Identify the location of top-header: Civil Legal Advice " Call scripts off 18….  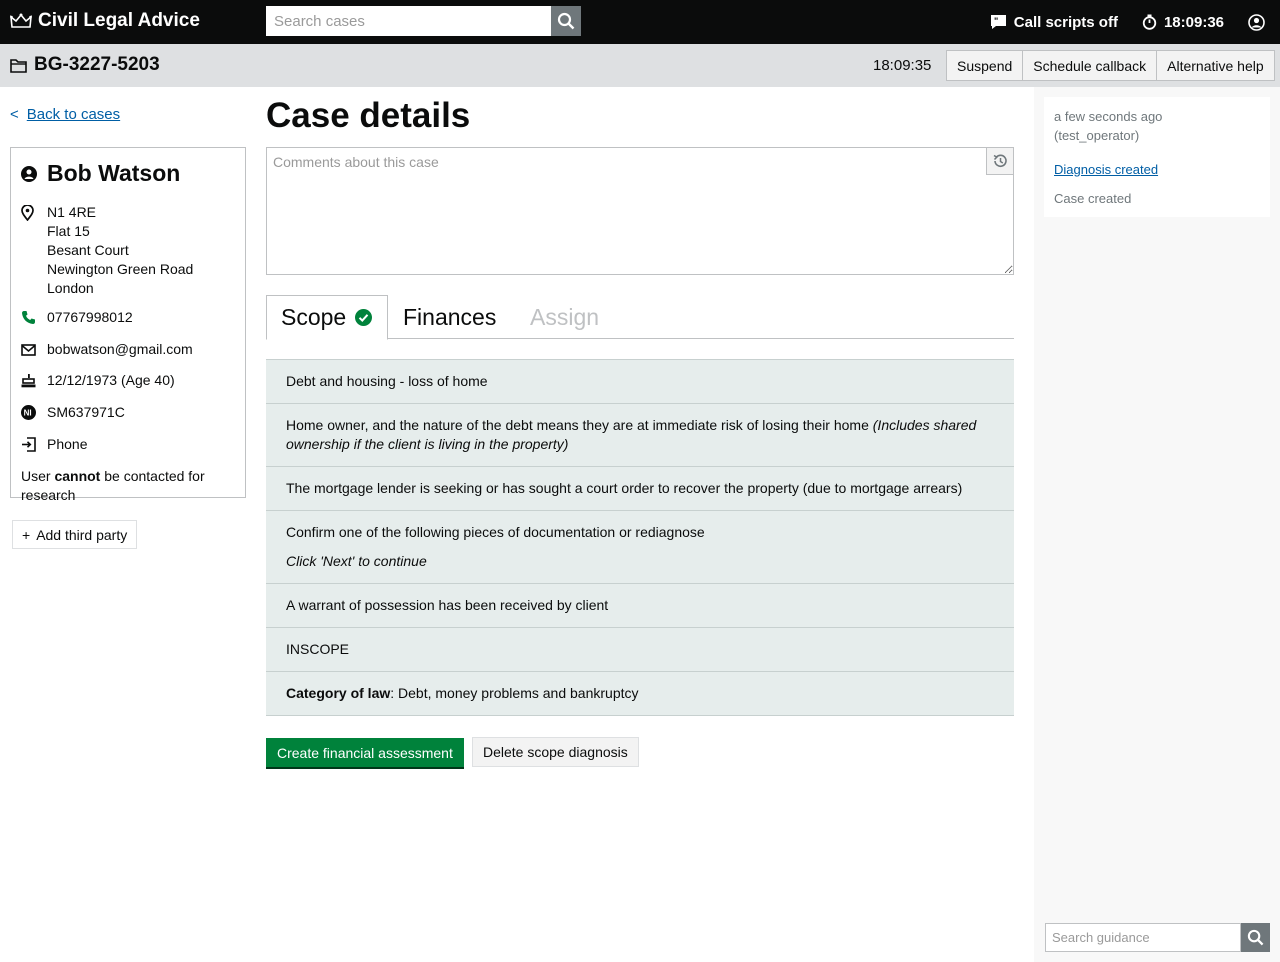
(640, 22).